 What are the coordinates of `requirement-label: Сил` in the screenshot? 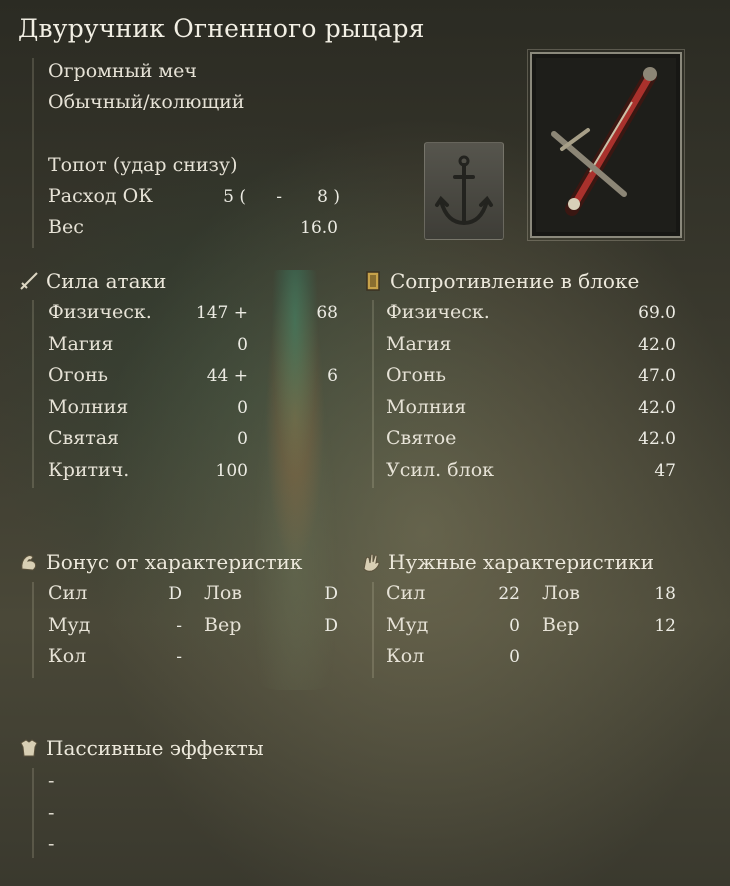 It's located at (406, 593).